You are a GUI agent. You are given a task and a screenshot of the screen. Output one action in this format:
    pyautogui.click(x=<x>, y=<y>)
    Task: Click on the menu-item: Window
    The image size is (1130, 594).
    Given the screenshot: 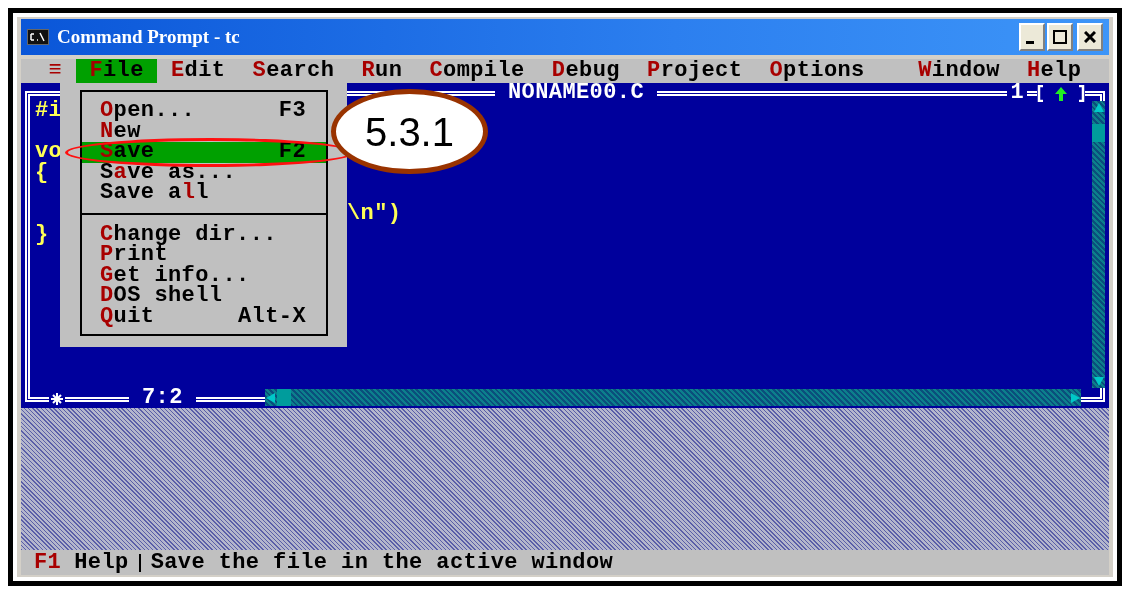 What is the action you would take?
    pyautogui.click(x=959, y=71)
    